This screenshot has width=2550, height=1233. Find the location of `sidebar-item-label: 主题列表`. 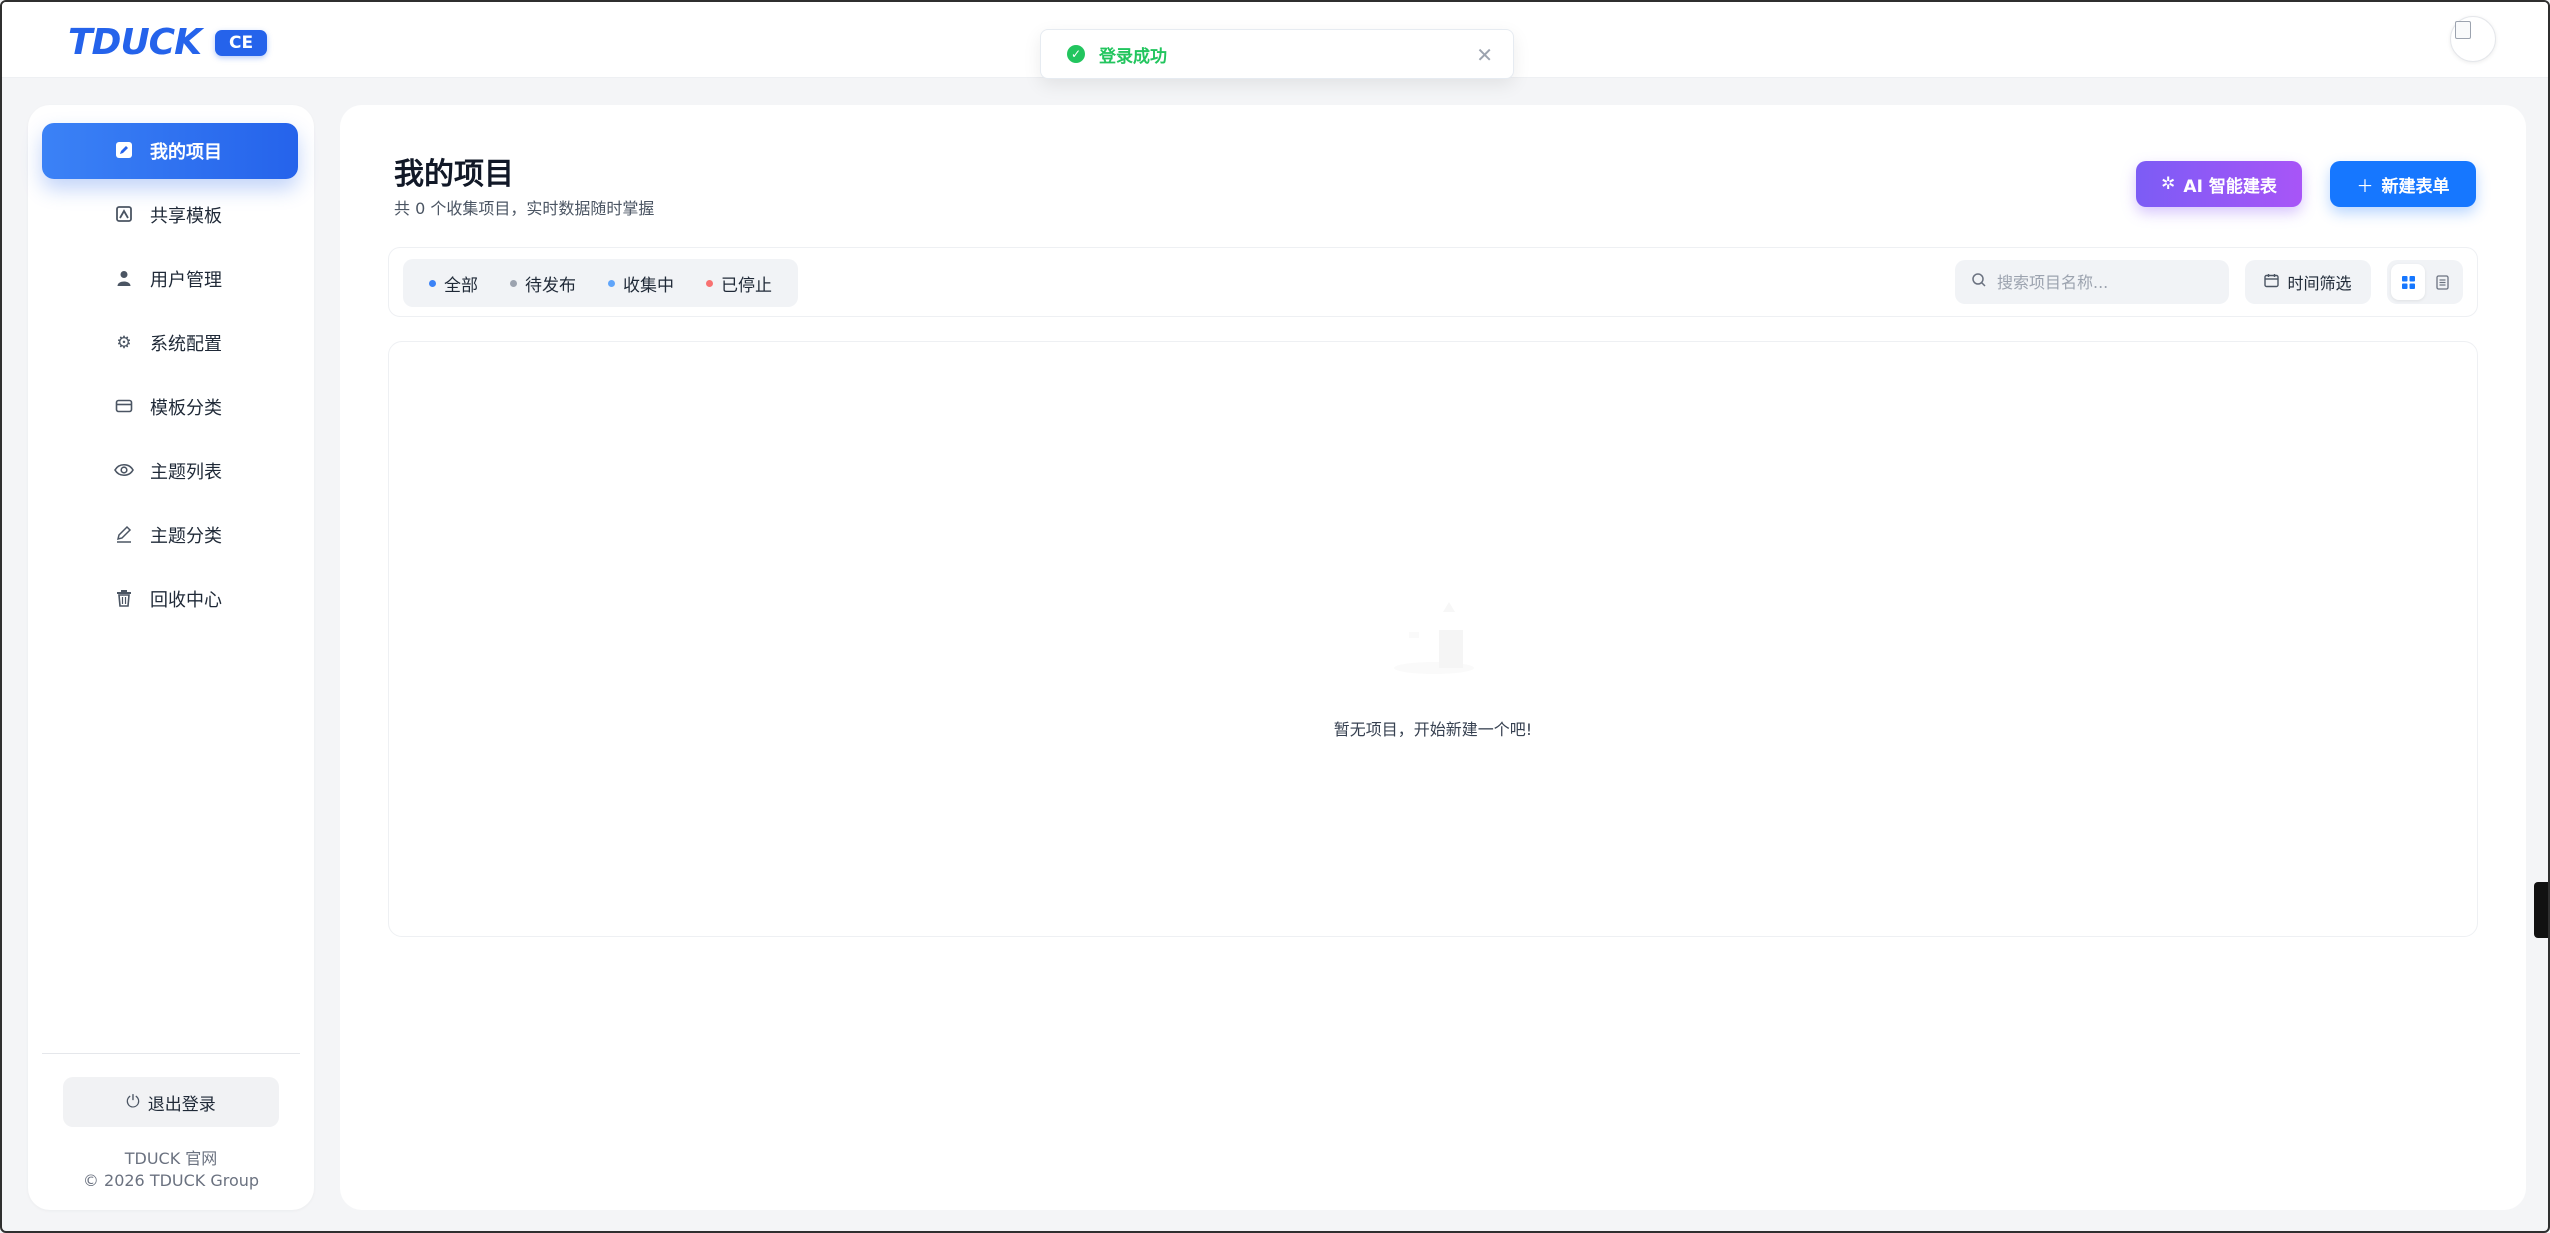

sidebar-item-label: 主题列表 is located at coordinates (186, 472).